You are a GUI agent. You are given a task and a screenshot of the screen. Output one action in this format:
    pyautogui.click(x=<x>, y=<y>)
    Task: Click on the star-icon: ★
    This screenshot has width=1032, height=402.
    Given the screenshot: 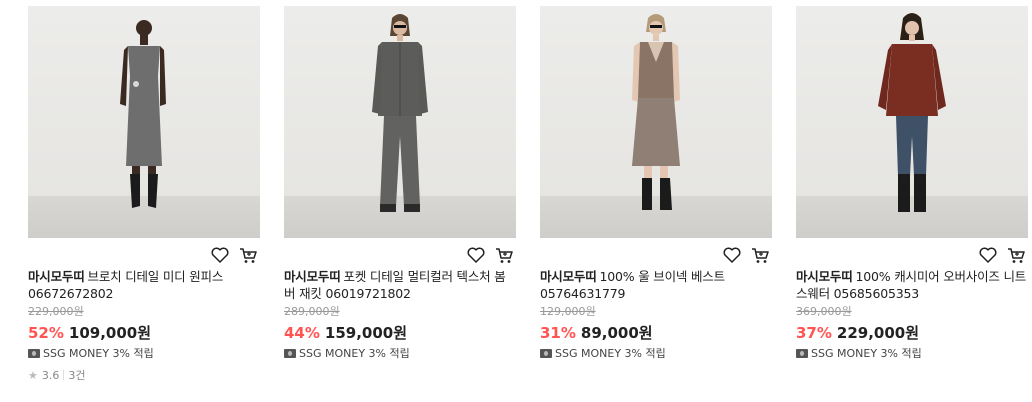 What is the action you would take?
    pyautogui.click(x=33, y=375)
    